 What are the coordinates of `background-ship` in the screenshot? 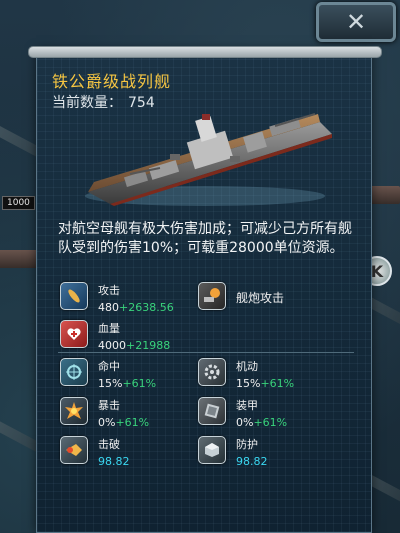 It's located at (19, 259).